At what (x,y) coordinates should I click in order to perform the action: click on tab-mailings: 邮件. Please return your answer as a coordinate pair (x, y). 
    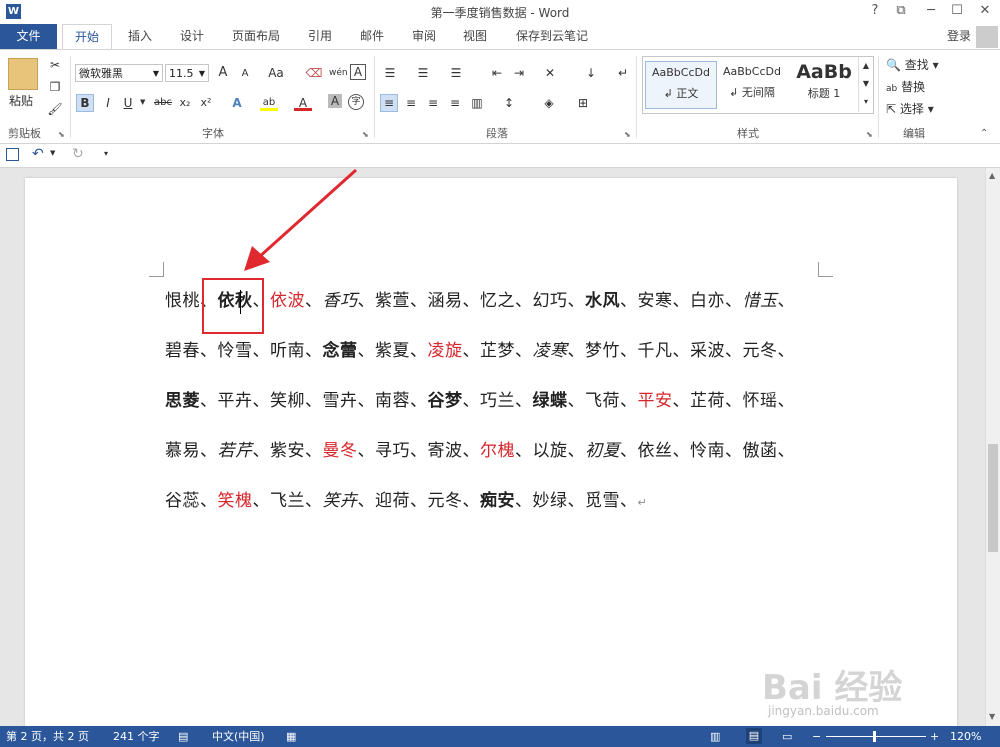
    Looking at the image, I should click on (372, 36).